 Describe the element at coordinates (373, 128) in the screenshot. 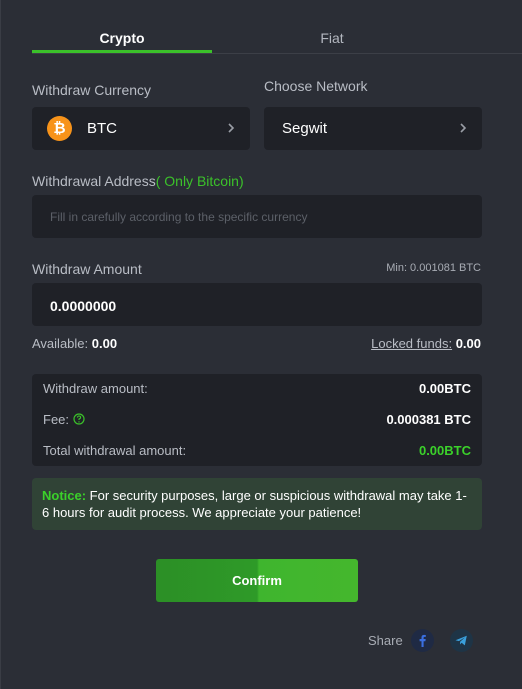

I see `network-select: Segwit` at that location.